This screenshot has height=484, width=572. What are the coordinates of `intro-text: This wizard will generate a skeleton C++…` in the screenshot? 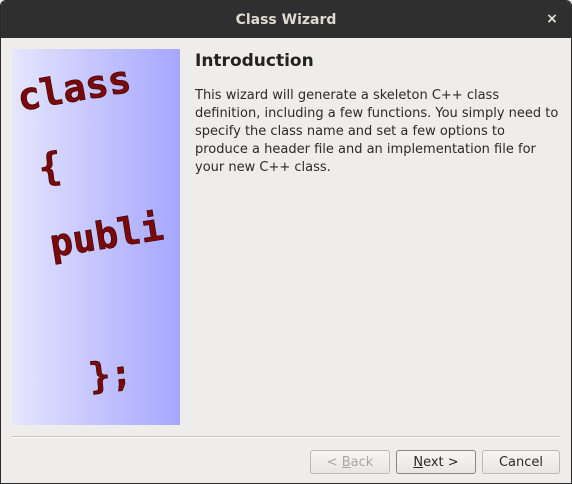 It's located at (377, 131).